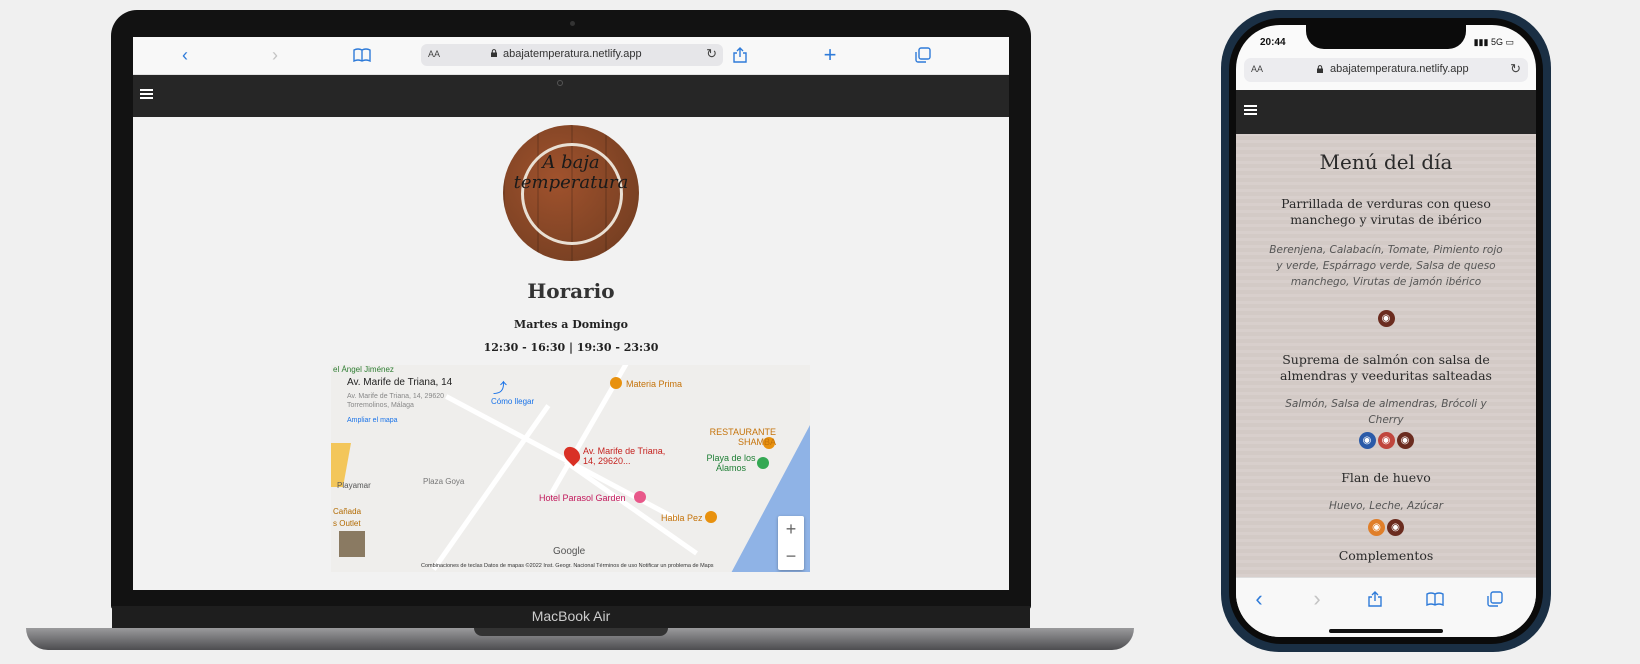  I want to click on allergen-list: ◉ ◉, so click(1386, 526).